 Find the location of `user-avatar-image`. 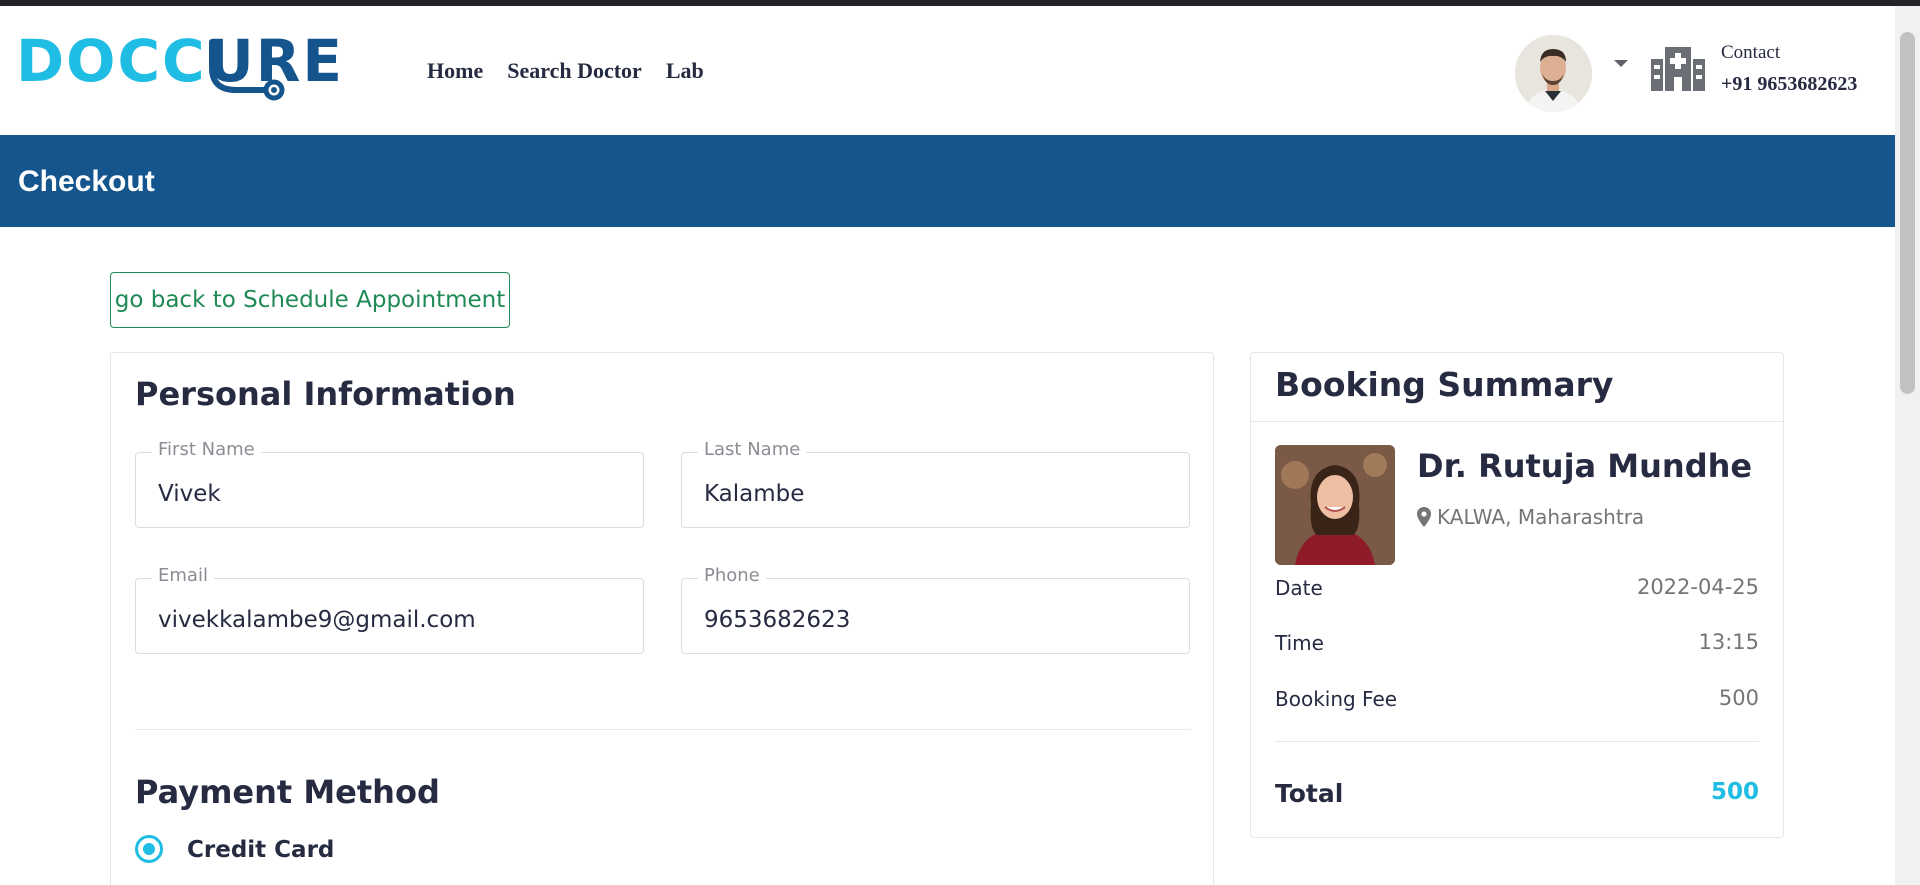

user-avatar-image is located at coordinates (1553, 73).